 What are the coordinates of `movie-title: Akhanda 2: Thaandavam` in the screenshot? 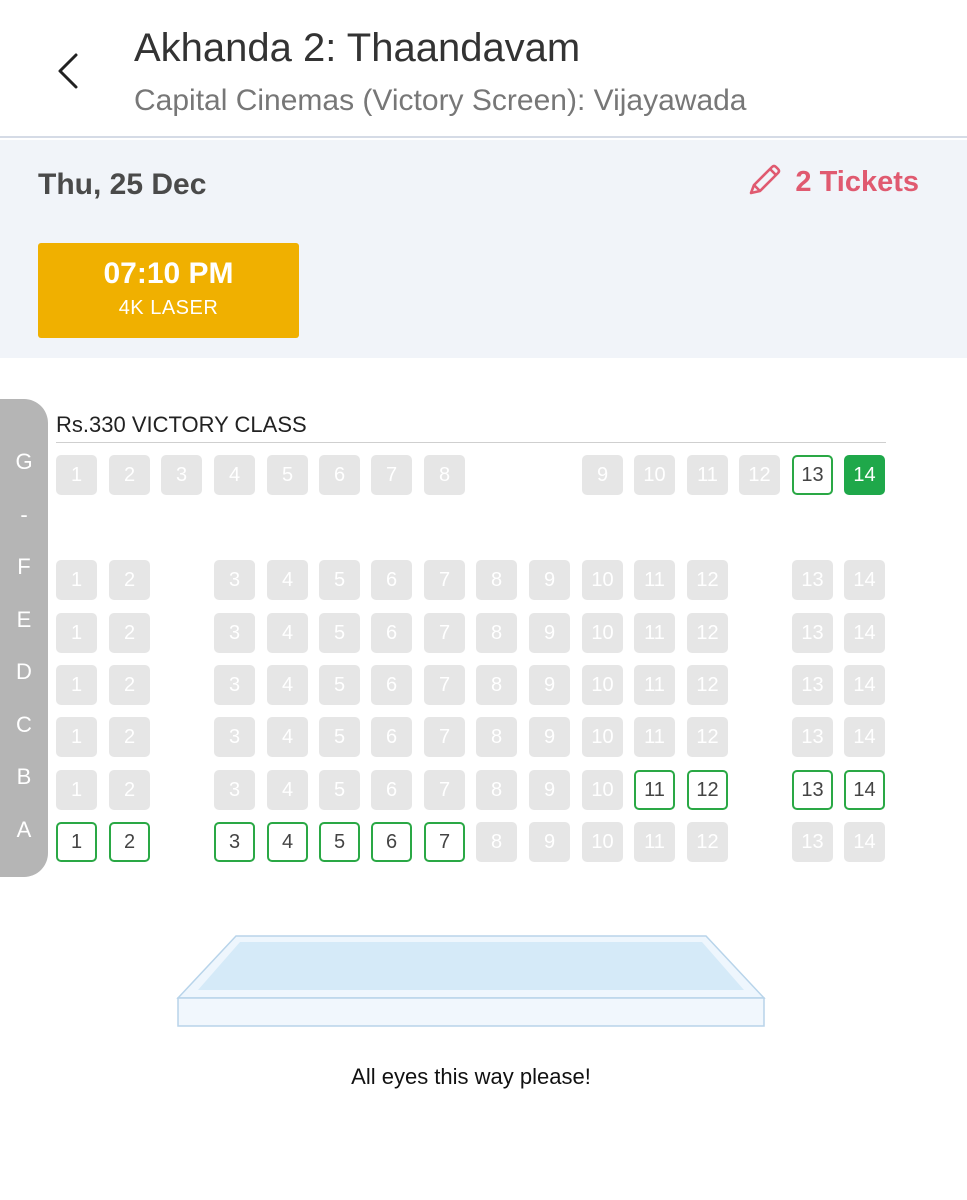 It's located at (357, 48).